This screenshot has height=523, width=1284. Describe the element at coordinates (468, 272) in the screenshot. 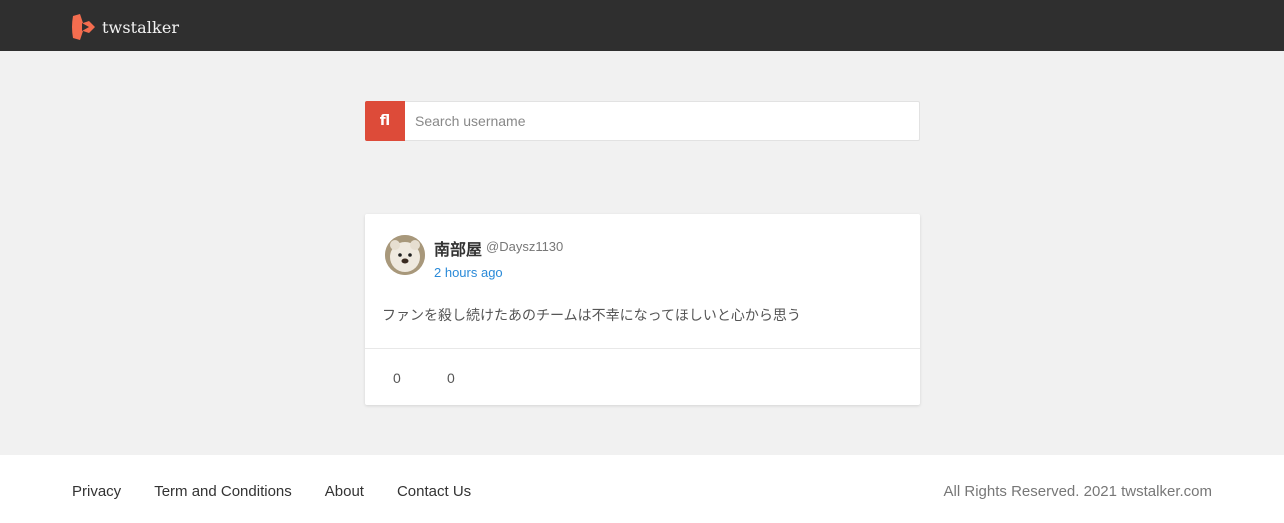

I see `tweet-timestamp-link: 2 hours ago` at that location.